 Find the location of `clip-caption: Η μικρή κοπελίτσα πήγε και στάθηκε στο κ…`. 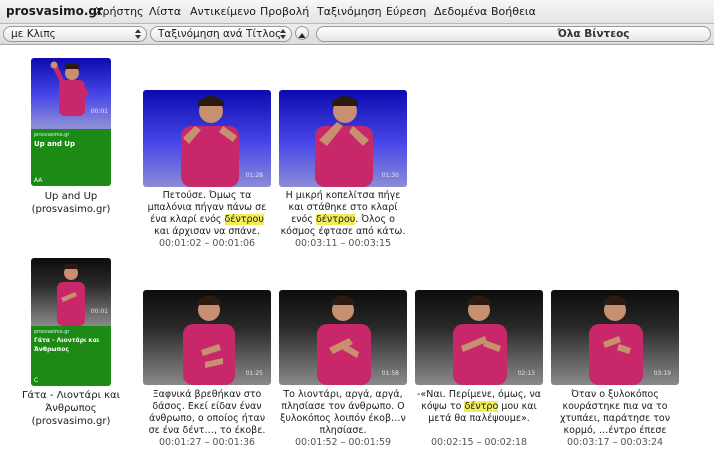

clip-caption: Η μικρή κοπελίτσα πήγε και στάθηκε στο κ… is located at coordinates (343, 214).